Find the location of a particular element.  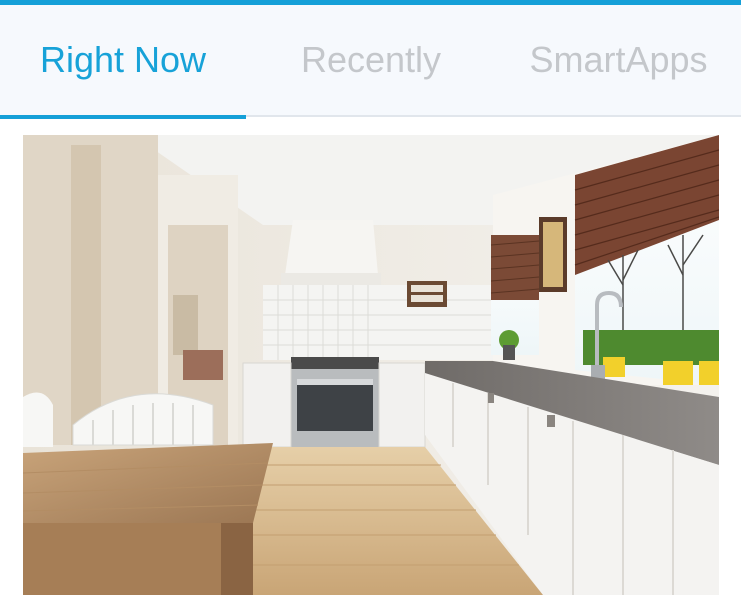

tab-label: Recently is located at coordinates (371, 59).